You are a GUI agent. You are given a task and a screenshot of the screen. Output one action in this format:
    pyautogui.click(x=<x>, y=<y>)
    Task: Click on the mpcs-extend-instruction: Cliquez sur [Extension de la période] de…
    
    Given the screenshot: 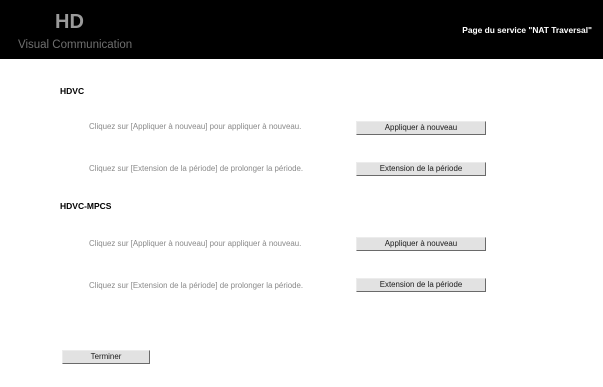 What is the action you would take?
    pyautogui.click(x=196, y=285)
    